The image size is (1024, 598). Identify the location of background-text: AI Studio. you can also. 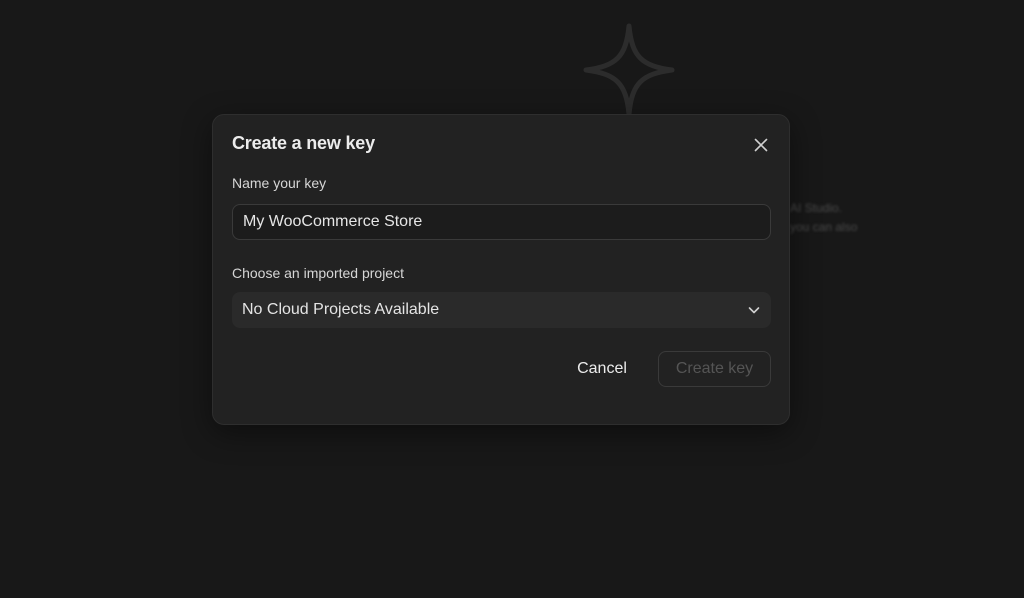
(830, 218).